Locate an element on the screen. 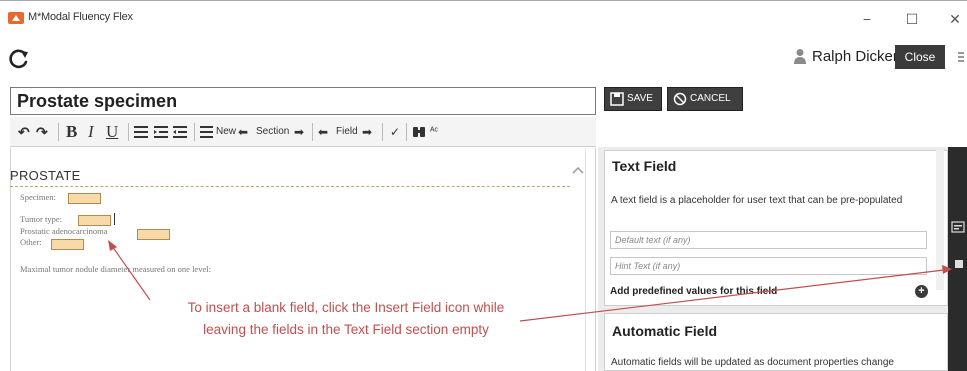  cancel-label: CANCEL is located at coordinates (710, 98).